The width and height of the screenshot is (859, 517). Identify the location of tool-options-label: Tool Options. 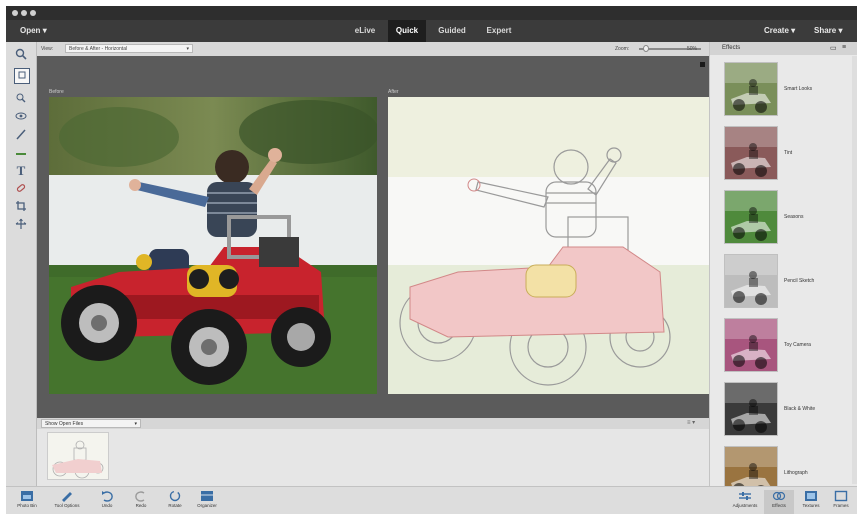
(67, 505).